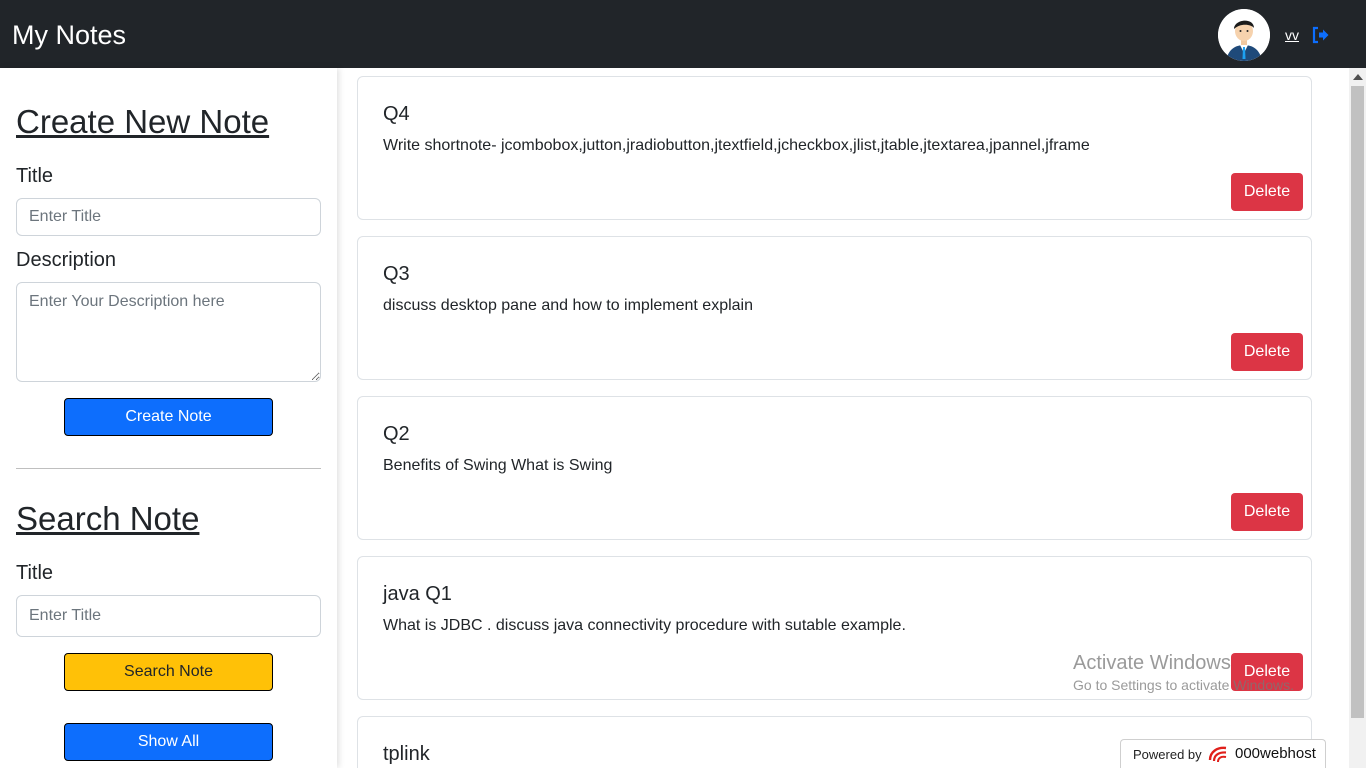 The width and height of the screenshot is (1366, 768). I want to click on note-title: java Q1, so click(417, 594).